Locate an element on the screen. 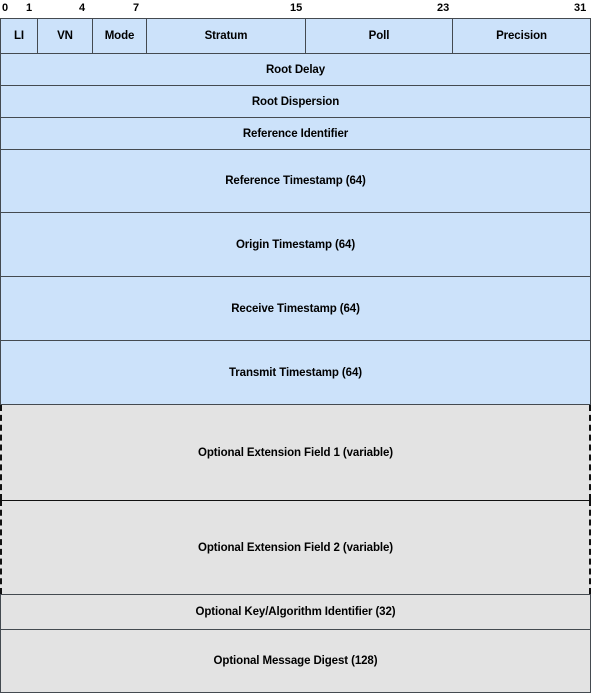  field-optional-message-digest: Optional Message Digest (128) is located at coordinates (295, 661).